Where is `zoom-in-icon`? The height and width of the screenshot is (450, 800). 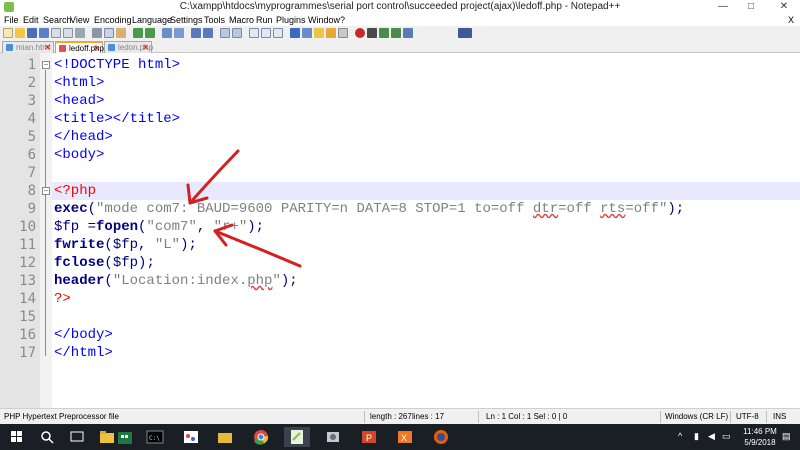 zoom-in-icon is located at coordinates (196, 33).